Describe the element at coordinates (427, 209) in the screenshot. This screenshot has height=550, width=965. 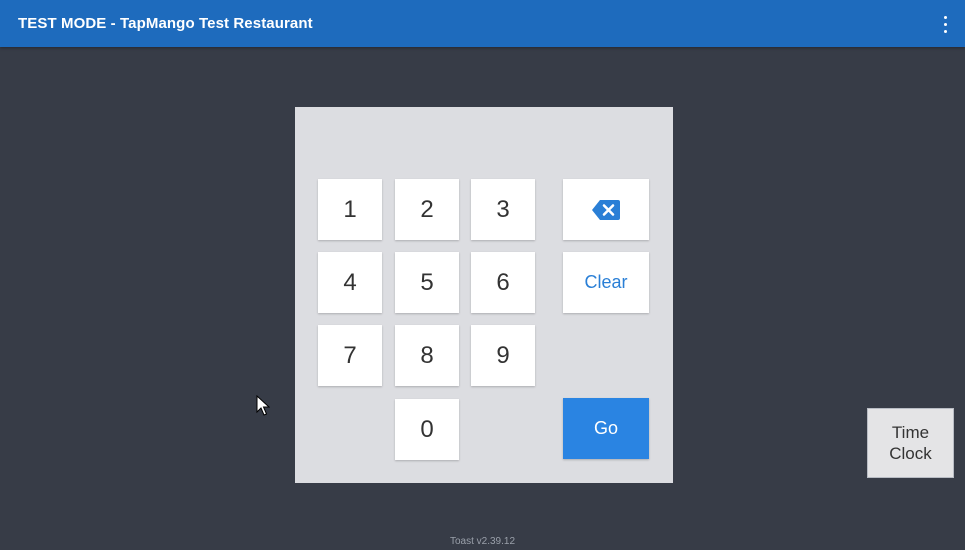
I see `key-2: 2` at that location.